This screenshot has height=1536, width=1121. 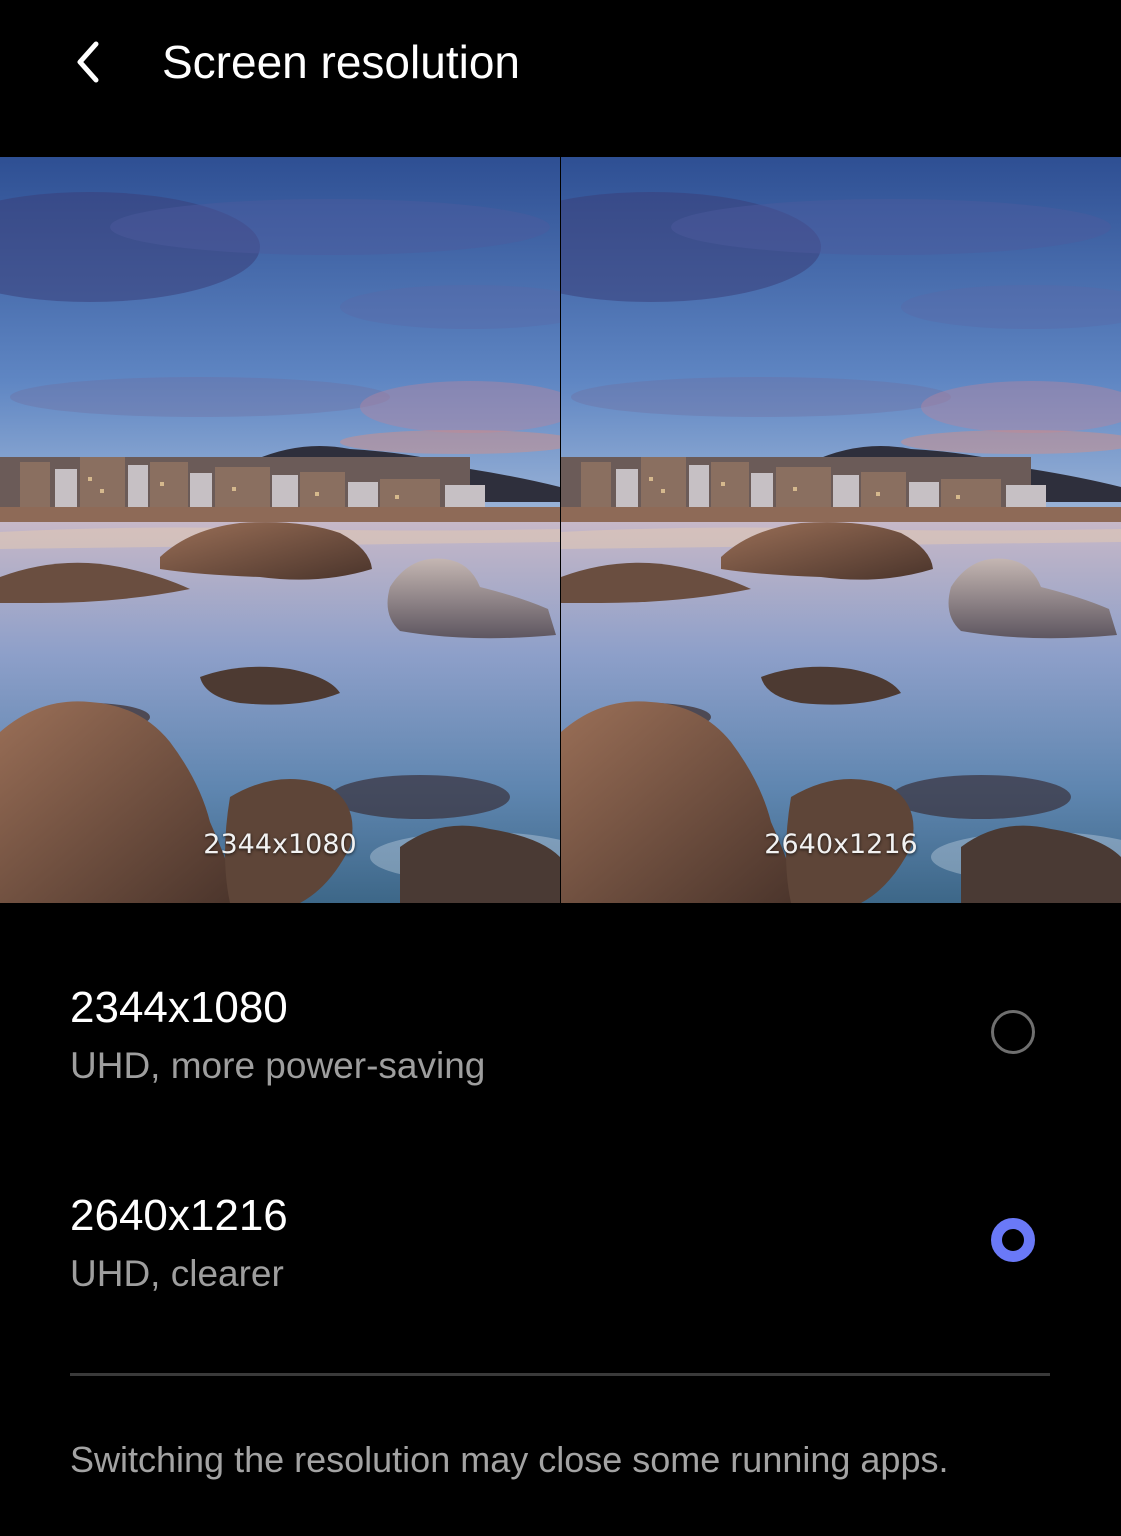 I want to click on option-subtitle: UHD, more power-saving, so click(x=278, y=1065).